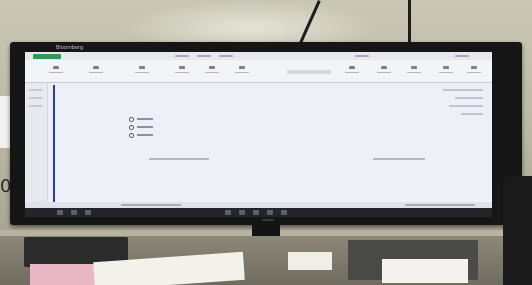  I want to click on monitor-brand-logo, so click(268, 220).